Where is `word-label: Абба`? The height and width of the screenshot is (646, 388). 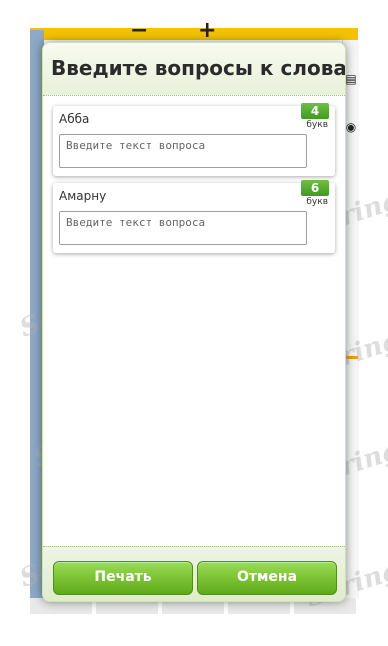 word-label: Абба is located at coordinates (74, 119).